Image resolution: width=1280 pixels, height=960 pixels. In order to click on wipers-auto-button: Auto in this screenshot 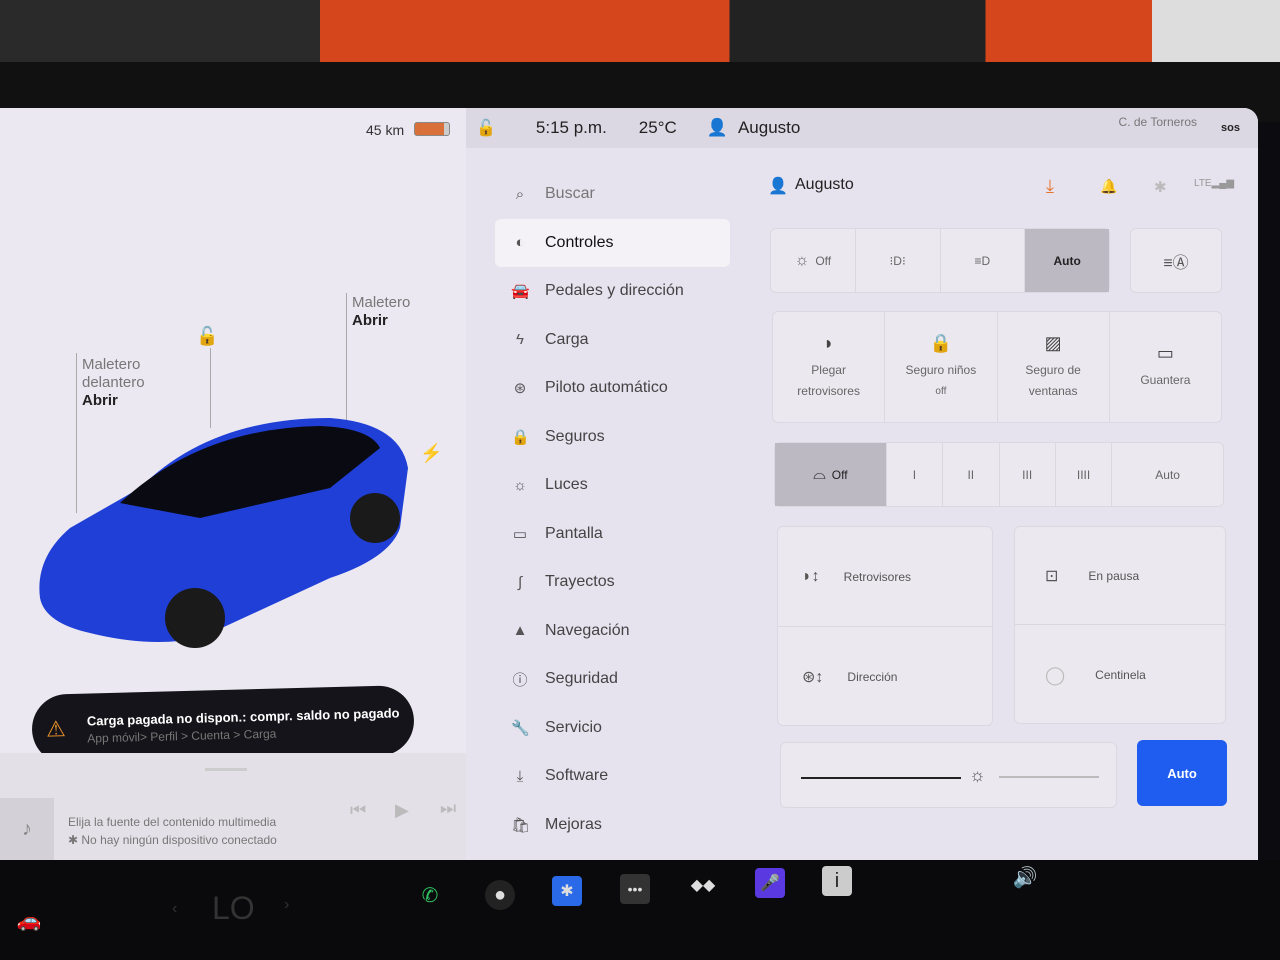, I will do `click(1167, 474)`.